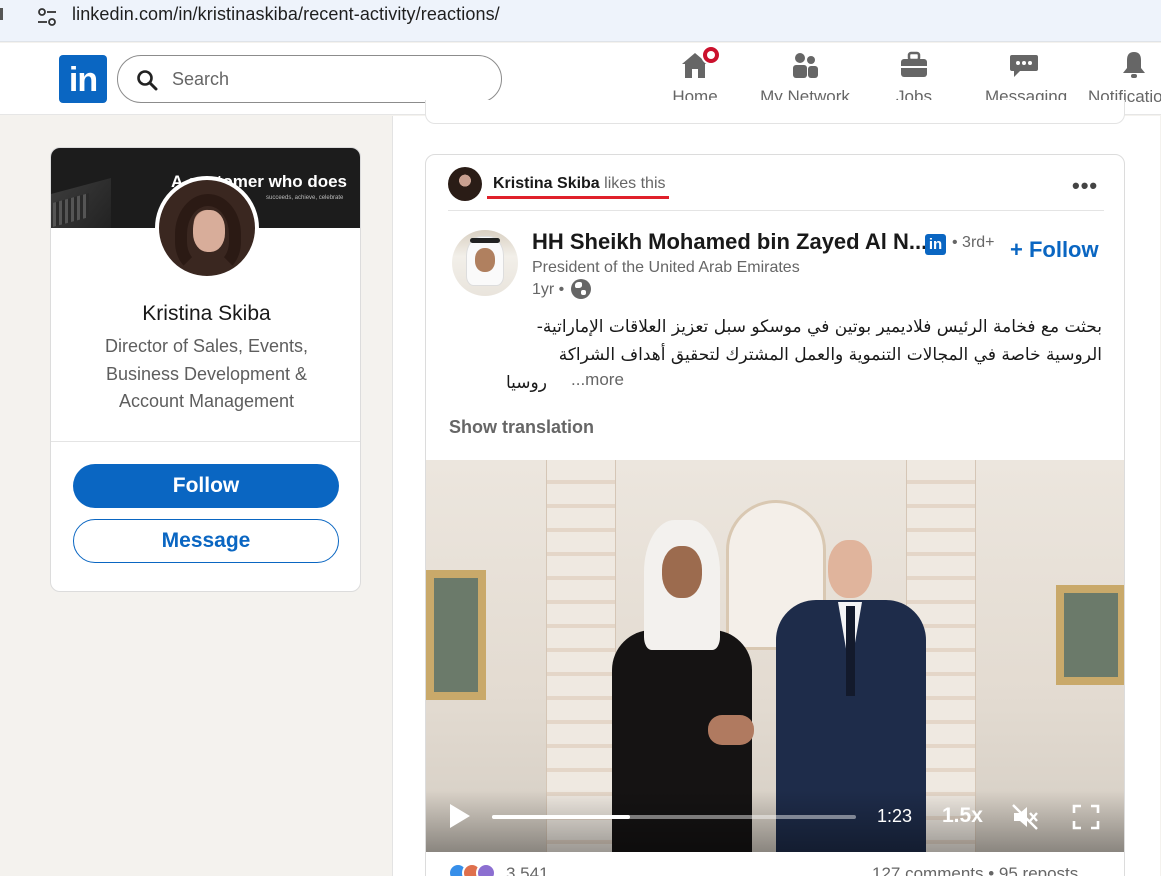 The image size is (1161, 876). I want to click on liker-header: Kristina Skiba likes this, so click(579, 184).